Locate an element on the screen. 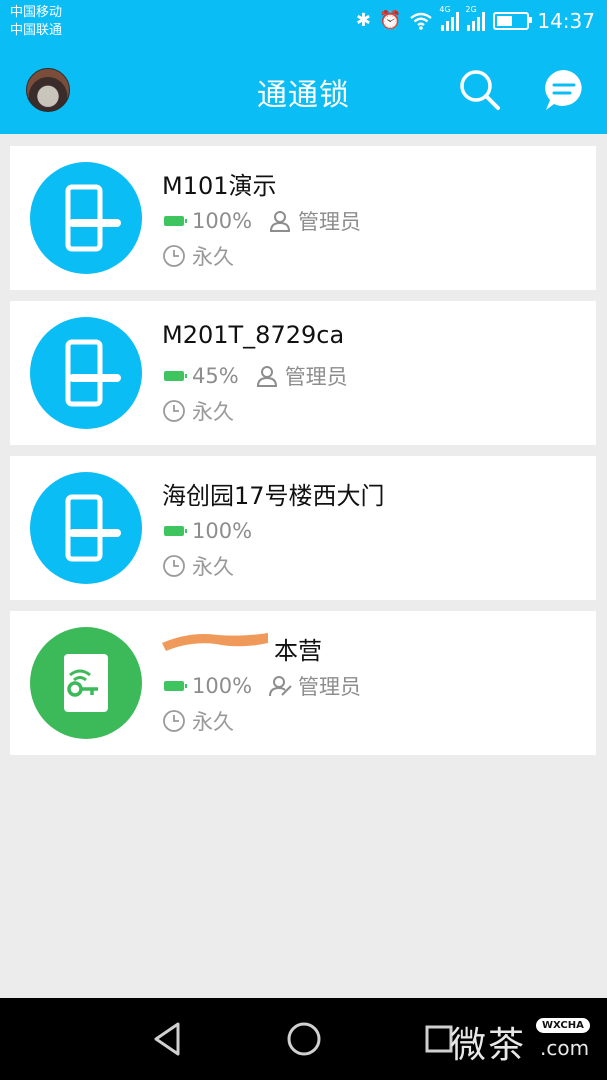  app-bar: 通通锁 is located at coordinates (303, 88).